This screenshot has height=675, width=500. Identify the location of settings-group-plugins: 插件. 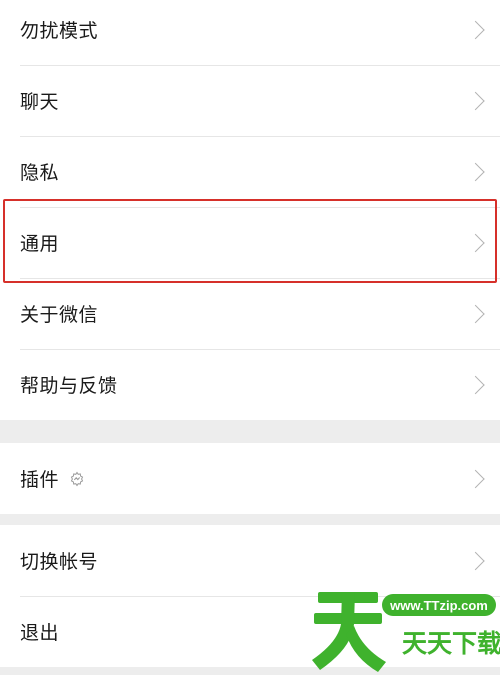
(250, 478).